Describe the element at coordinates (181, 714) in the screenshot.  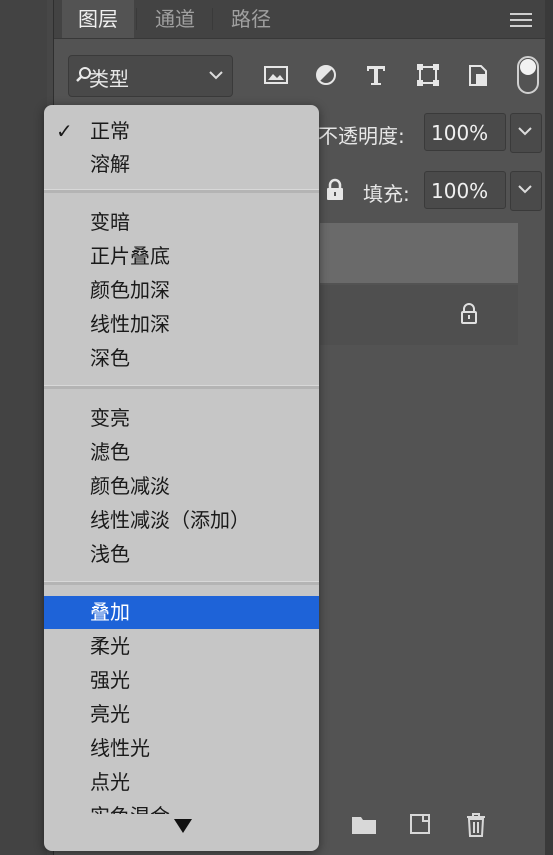
I see `blend-mode-vivid-light: 亮光` at that location.